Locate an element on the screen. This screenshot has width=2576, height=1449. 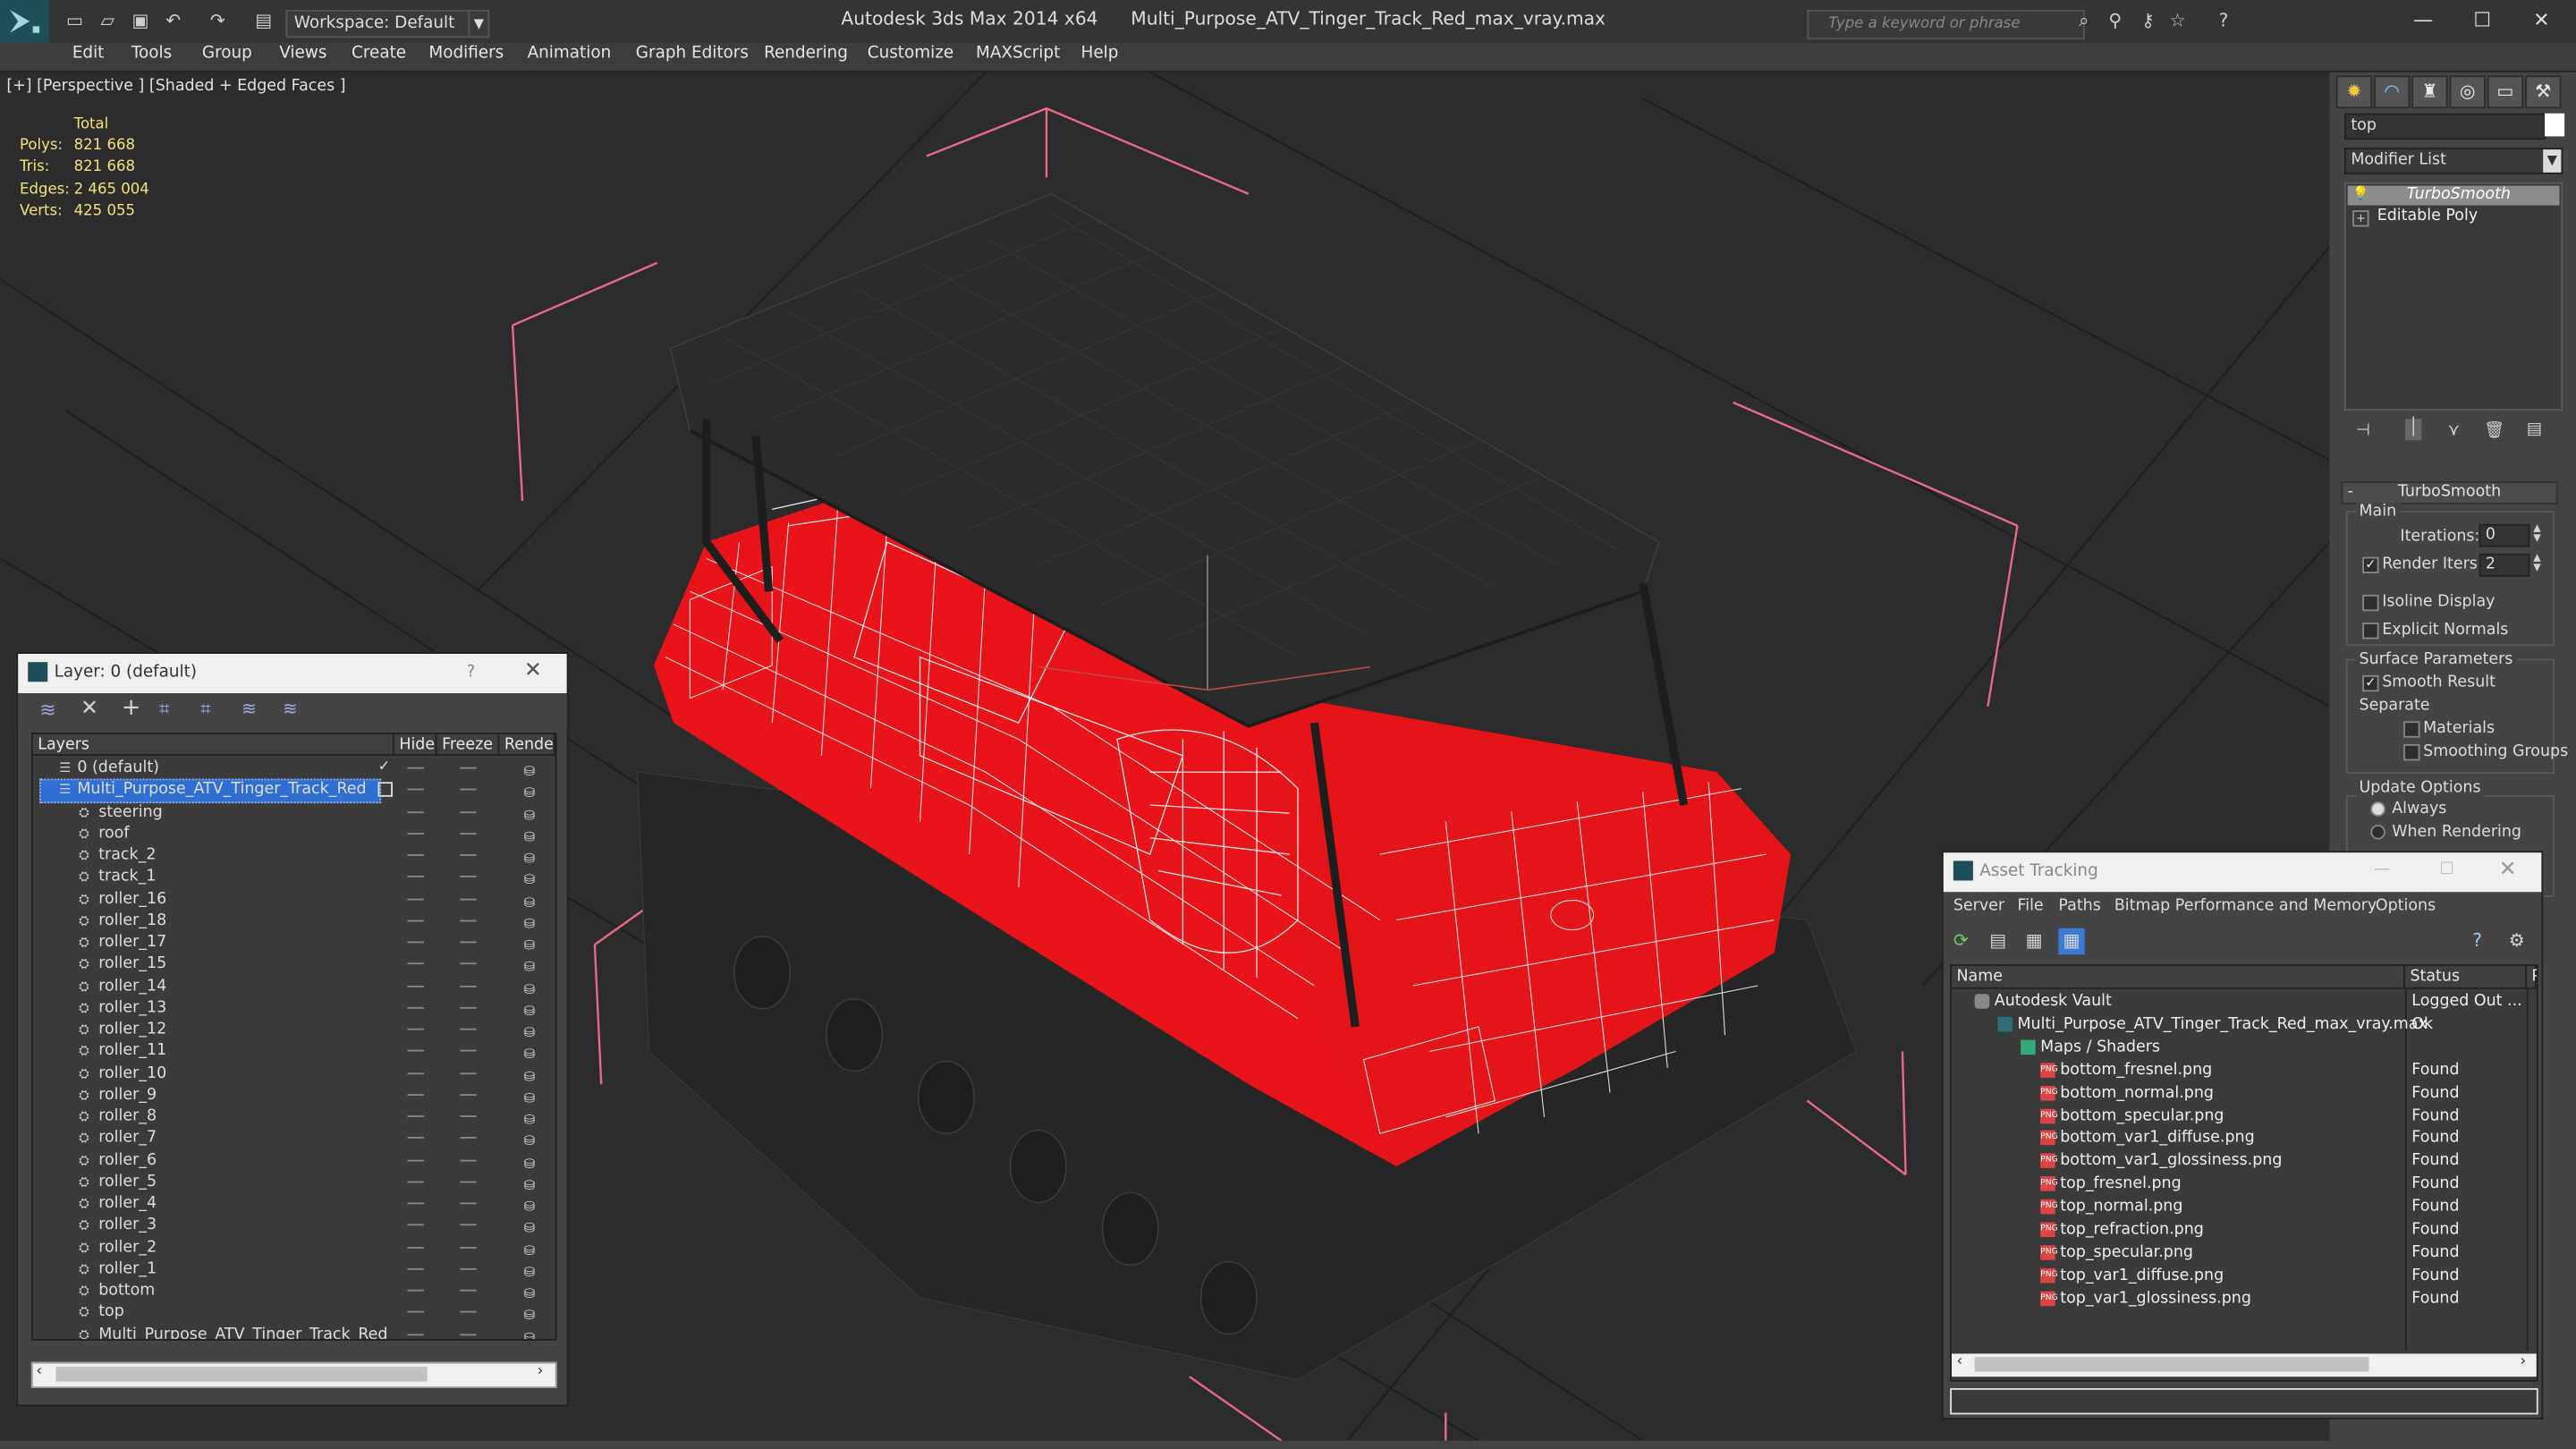
layer-row: ⛭ roller_1 ⛁ is located at coordinates (292, 1268).